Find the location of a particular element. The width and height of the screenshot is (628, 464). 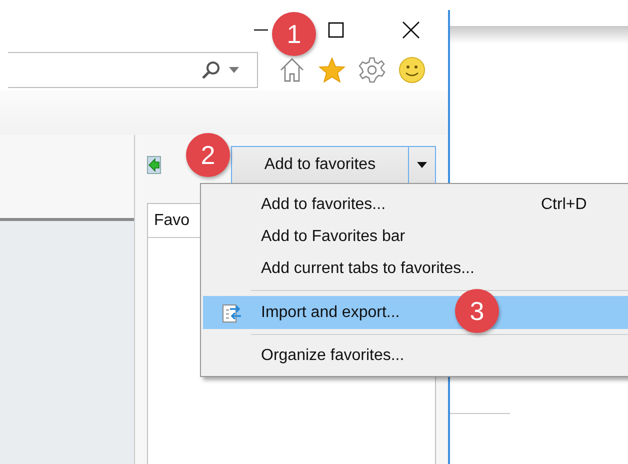

pin-button is located at coordinates (154, 165).